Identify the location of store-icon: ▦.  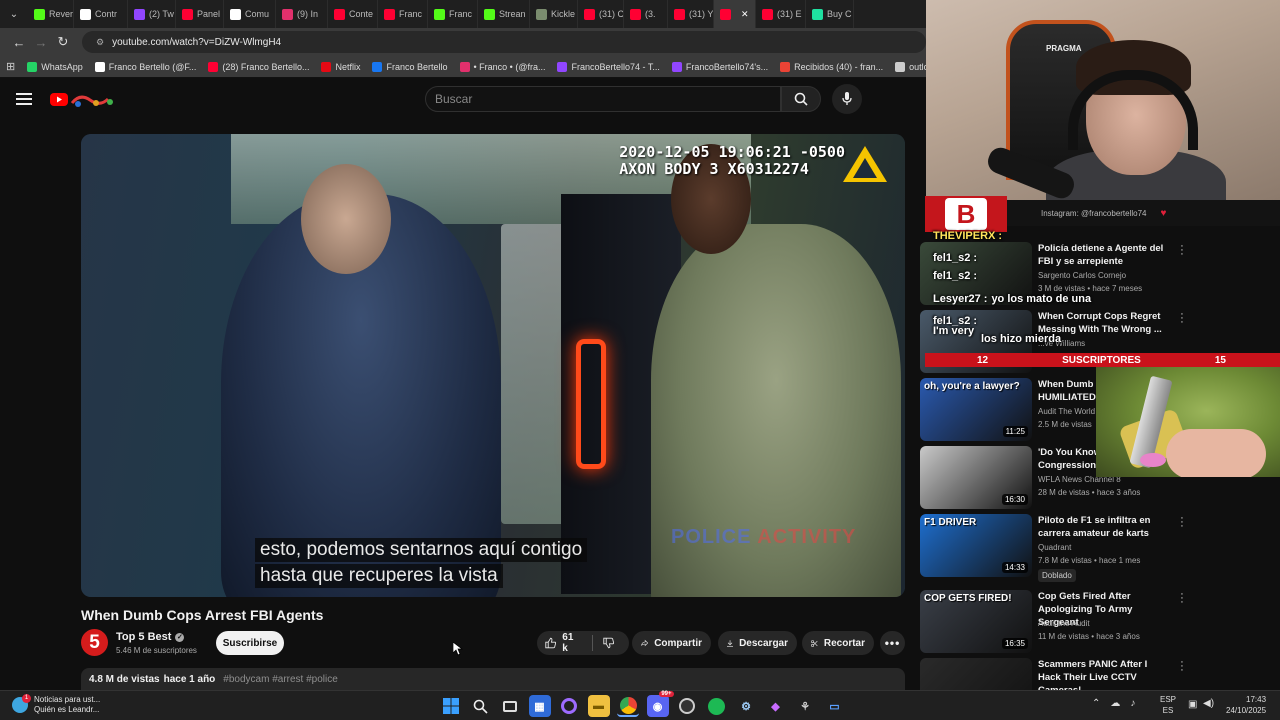
(539, 706).